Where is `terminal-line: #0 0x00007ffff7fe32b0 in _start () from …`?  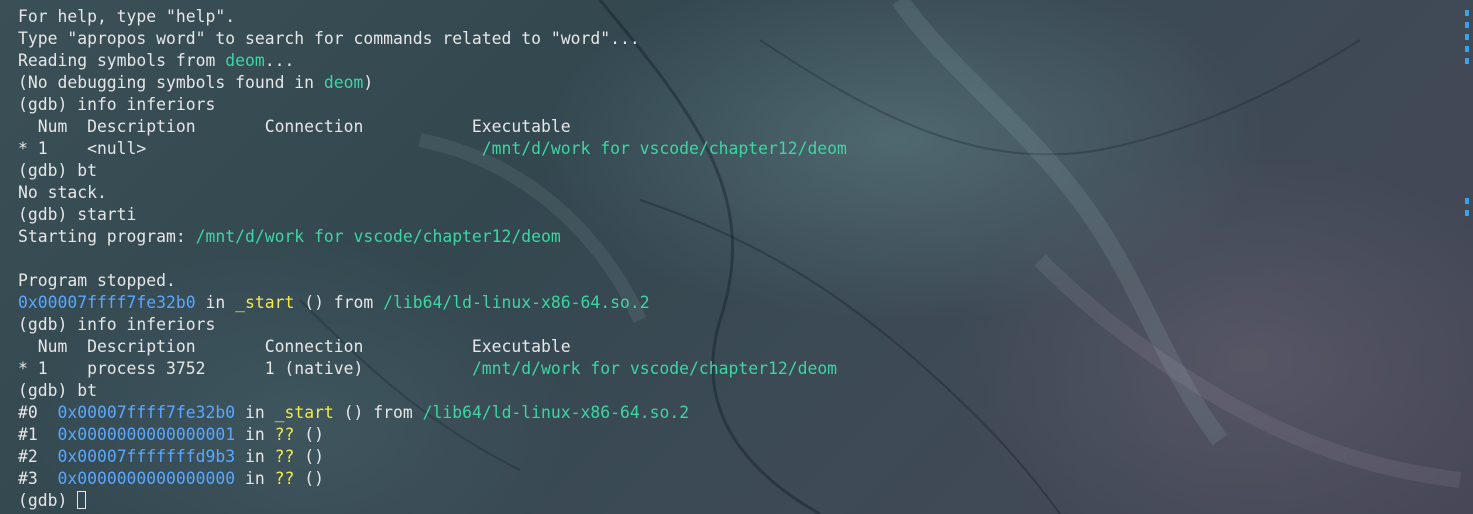
terminal-line: #0 0x00007ffff7fe32b0 in _start () from … is located at coordinates (730, 413).